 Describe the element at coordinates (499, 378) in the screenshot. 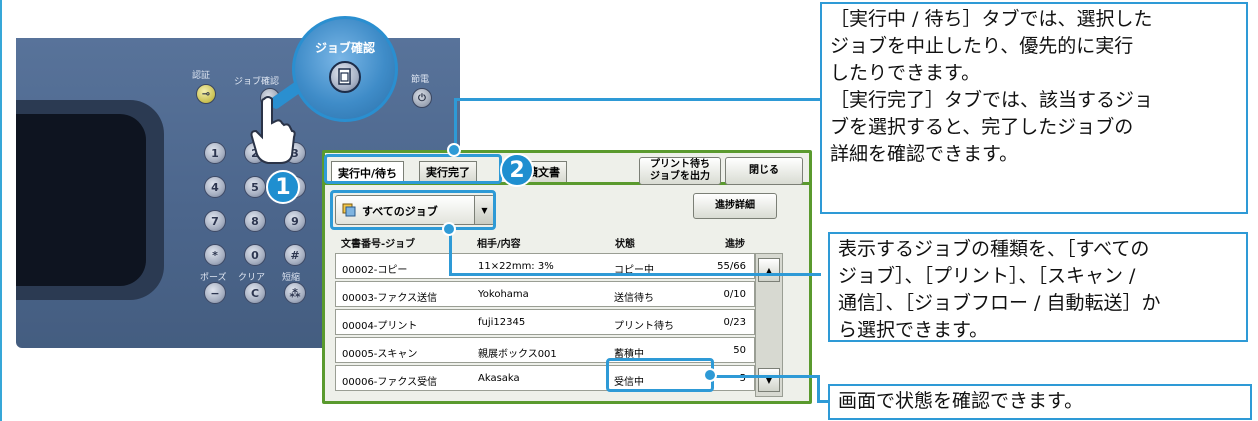

I see `row-content: Akasaka` at that location.